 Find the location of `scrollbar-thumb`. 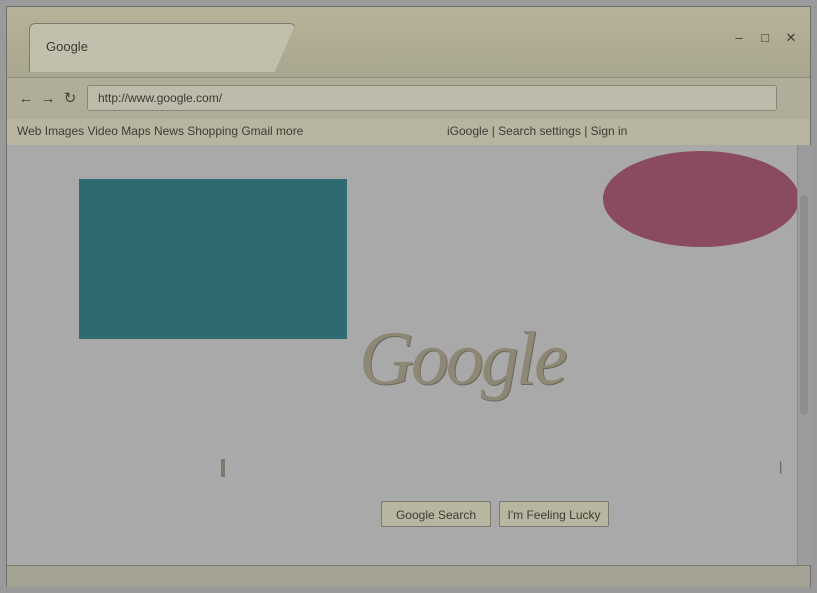

scrollbar-thumb is located at coordinates (804, 305).